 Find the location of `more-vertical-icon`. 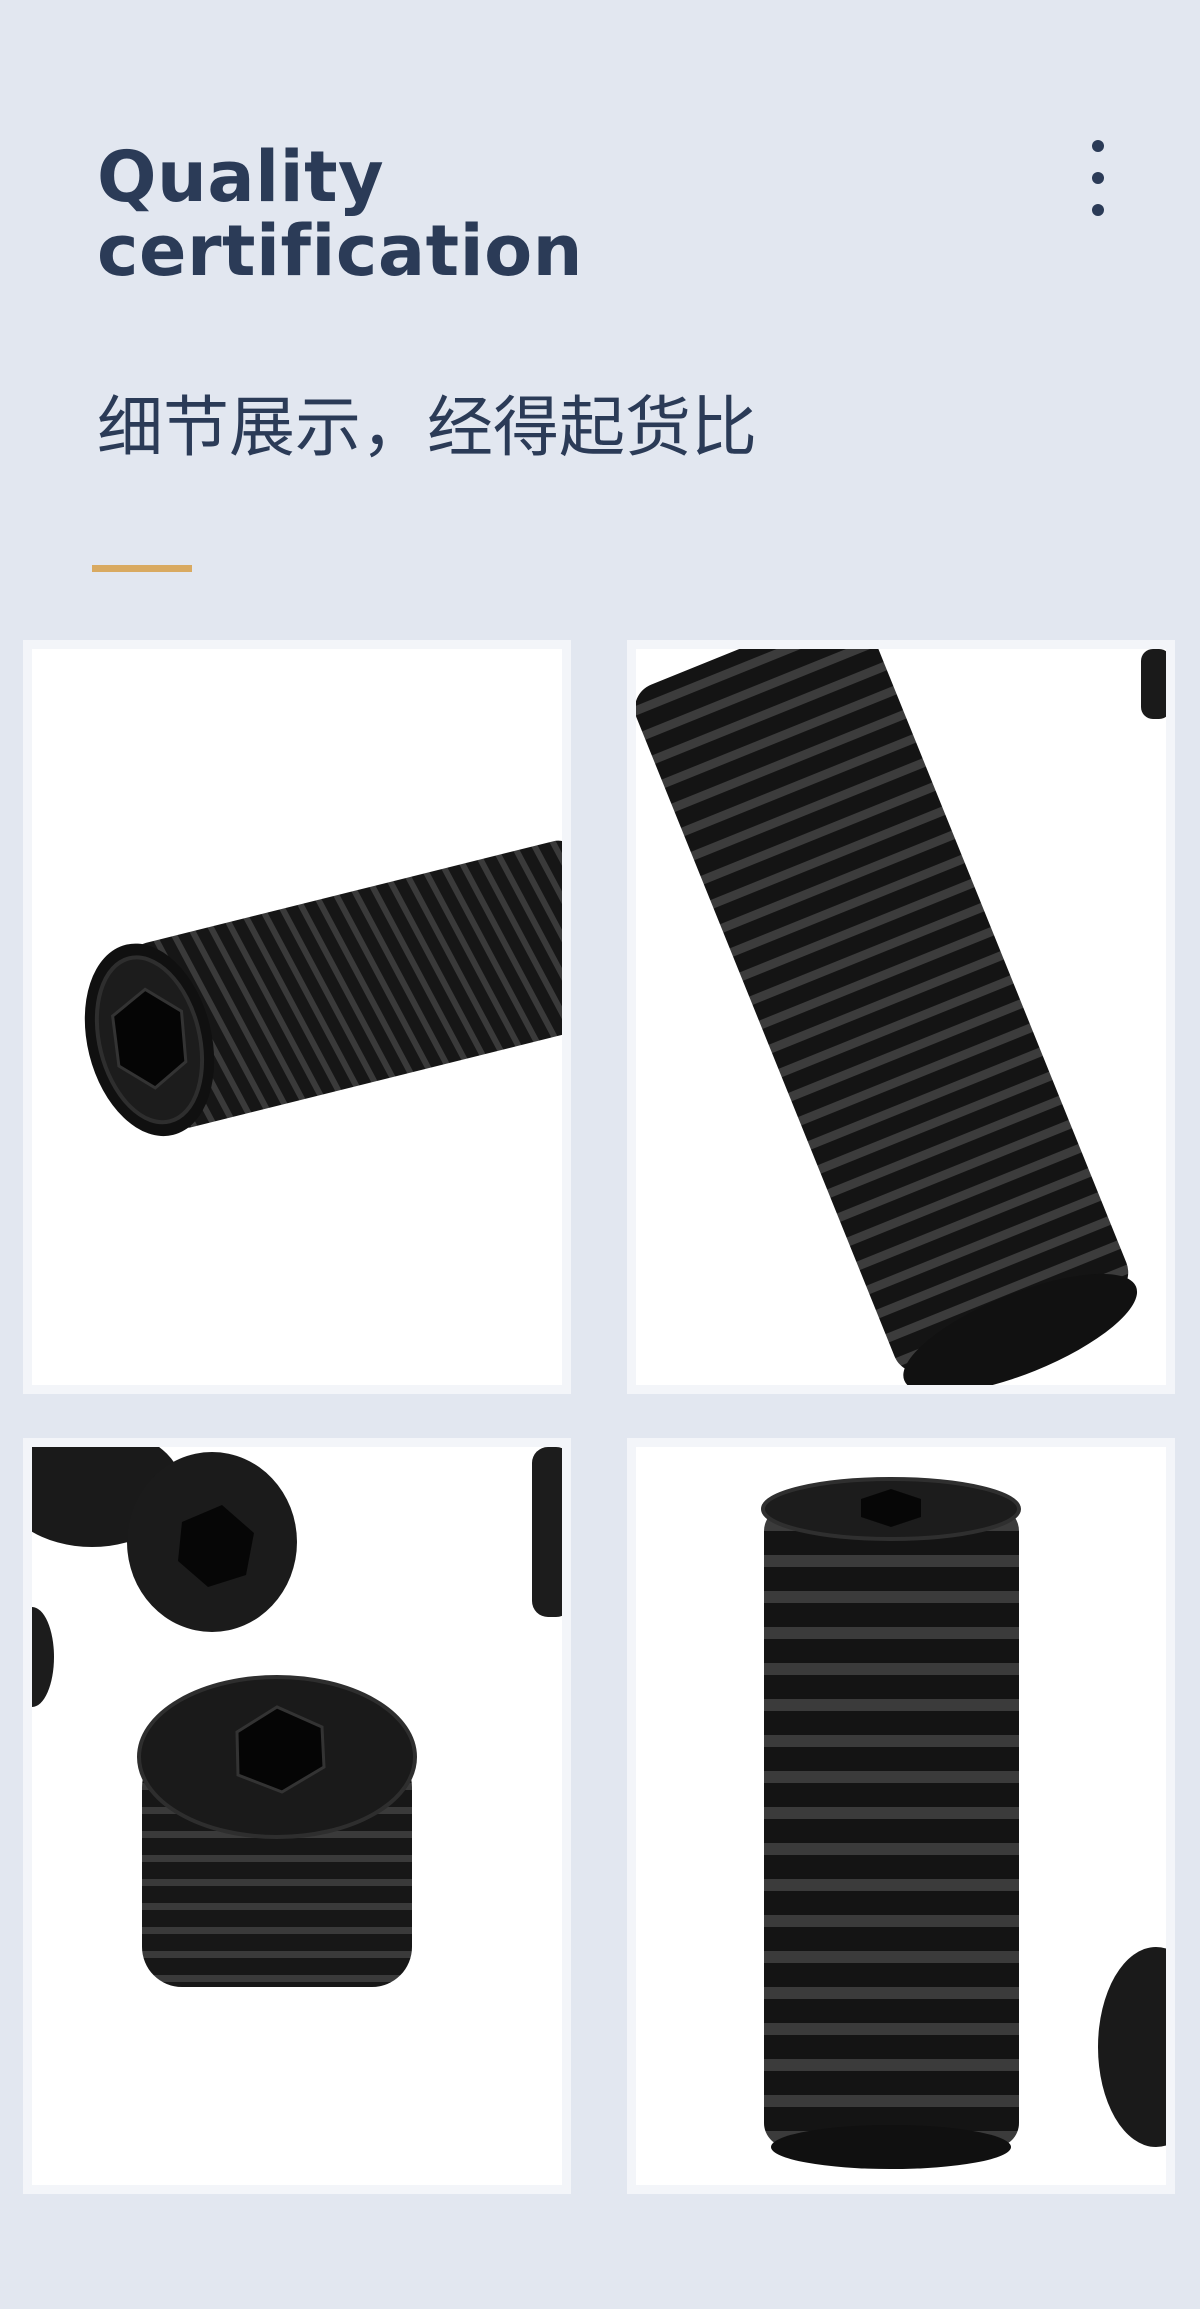

more-vertical-icon is located at coordinates (1098, 178).